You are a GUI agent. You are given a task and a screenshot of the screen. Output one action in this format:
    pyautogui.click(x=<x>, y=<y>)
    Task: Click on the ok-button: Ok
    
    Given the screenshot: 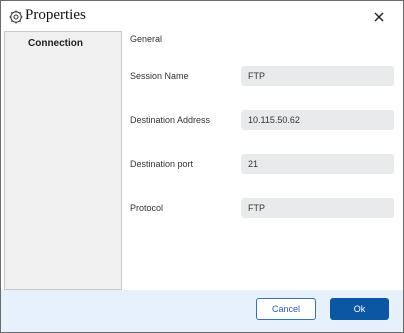 What is the action you would take?
    pyautogui.click(x=359, y=309)
    